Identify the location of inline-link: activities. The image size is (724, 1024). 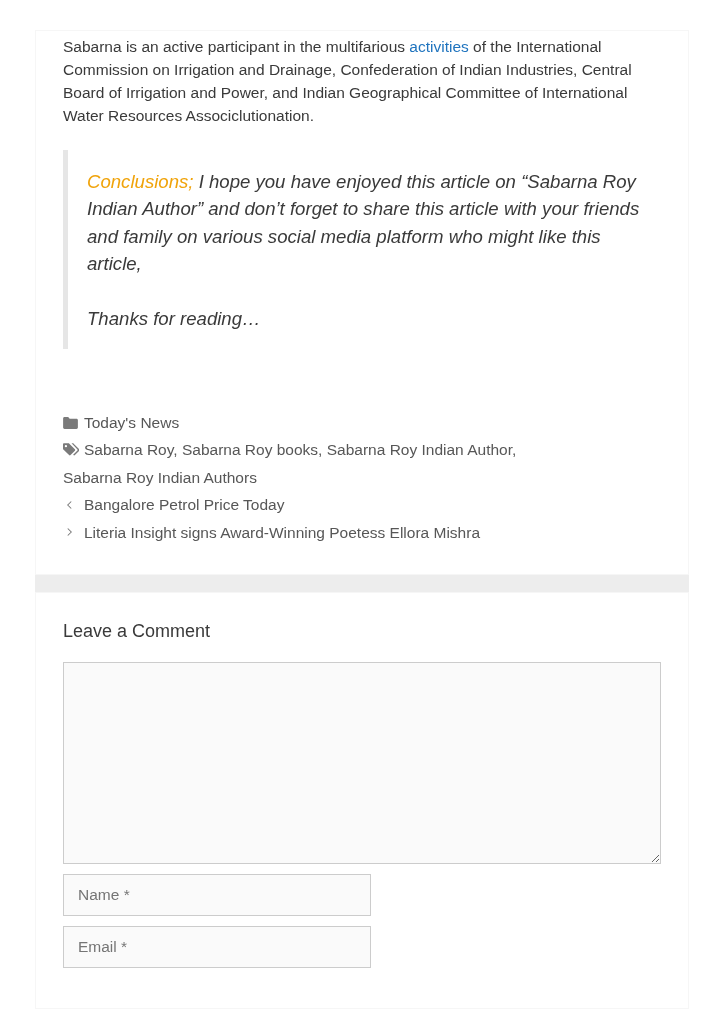
(439, 46).